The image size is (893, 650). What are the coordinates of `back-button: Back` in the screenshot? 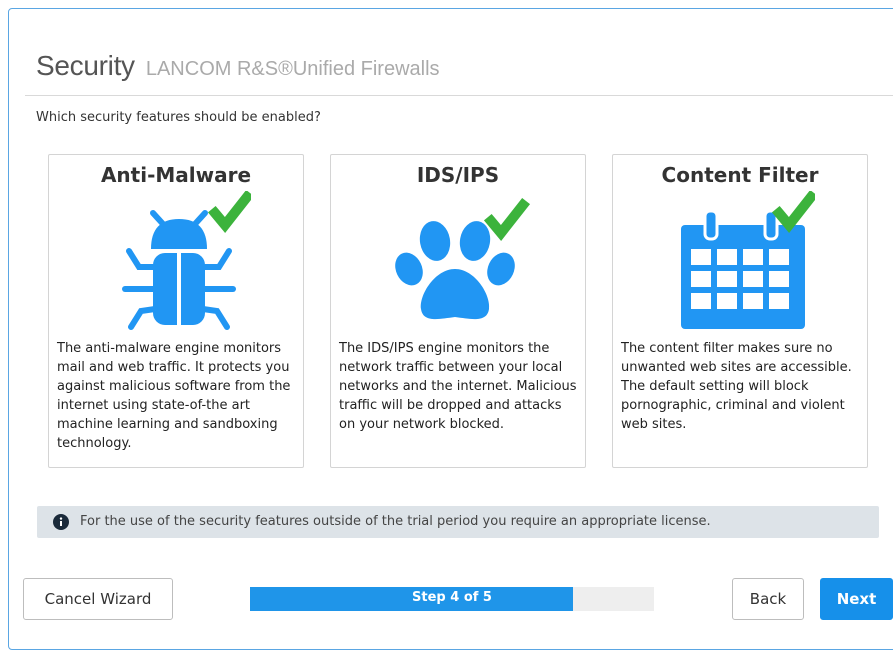 It's located at (768, 599).